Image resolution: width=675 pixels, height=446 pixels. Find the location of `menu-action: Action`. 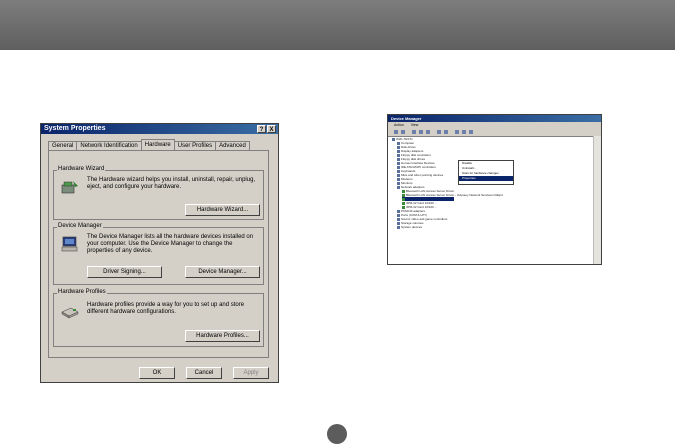

menu-action: Action is located at coordinates (399, 125).